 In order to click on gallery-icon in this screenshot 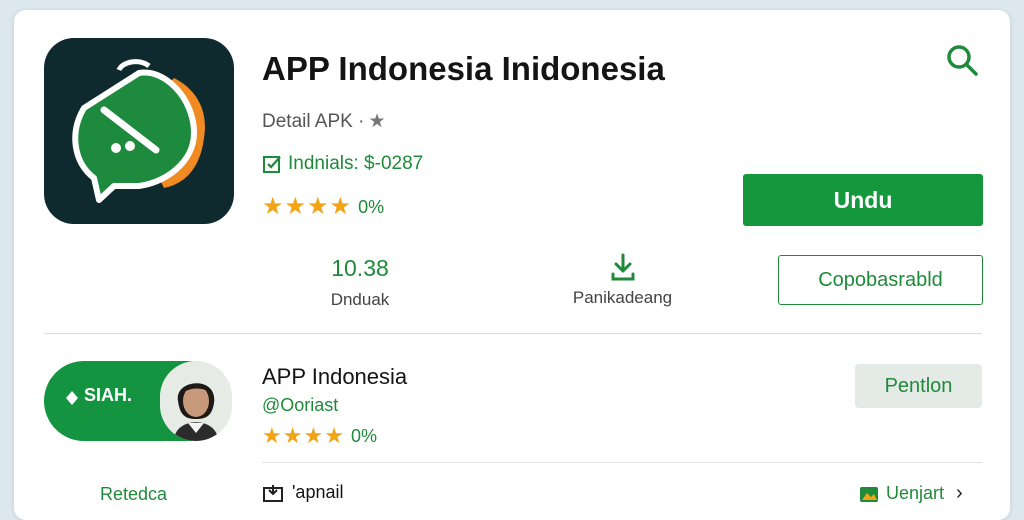, I will do `click(869, 494)`.